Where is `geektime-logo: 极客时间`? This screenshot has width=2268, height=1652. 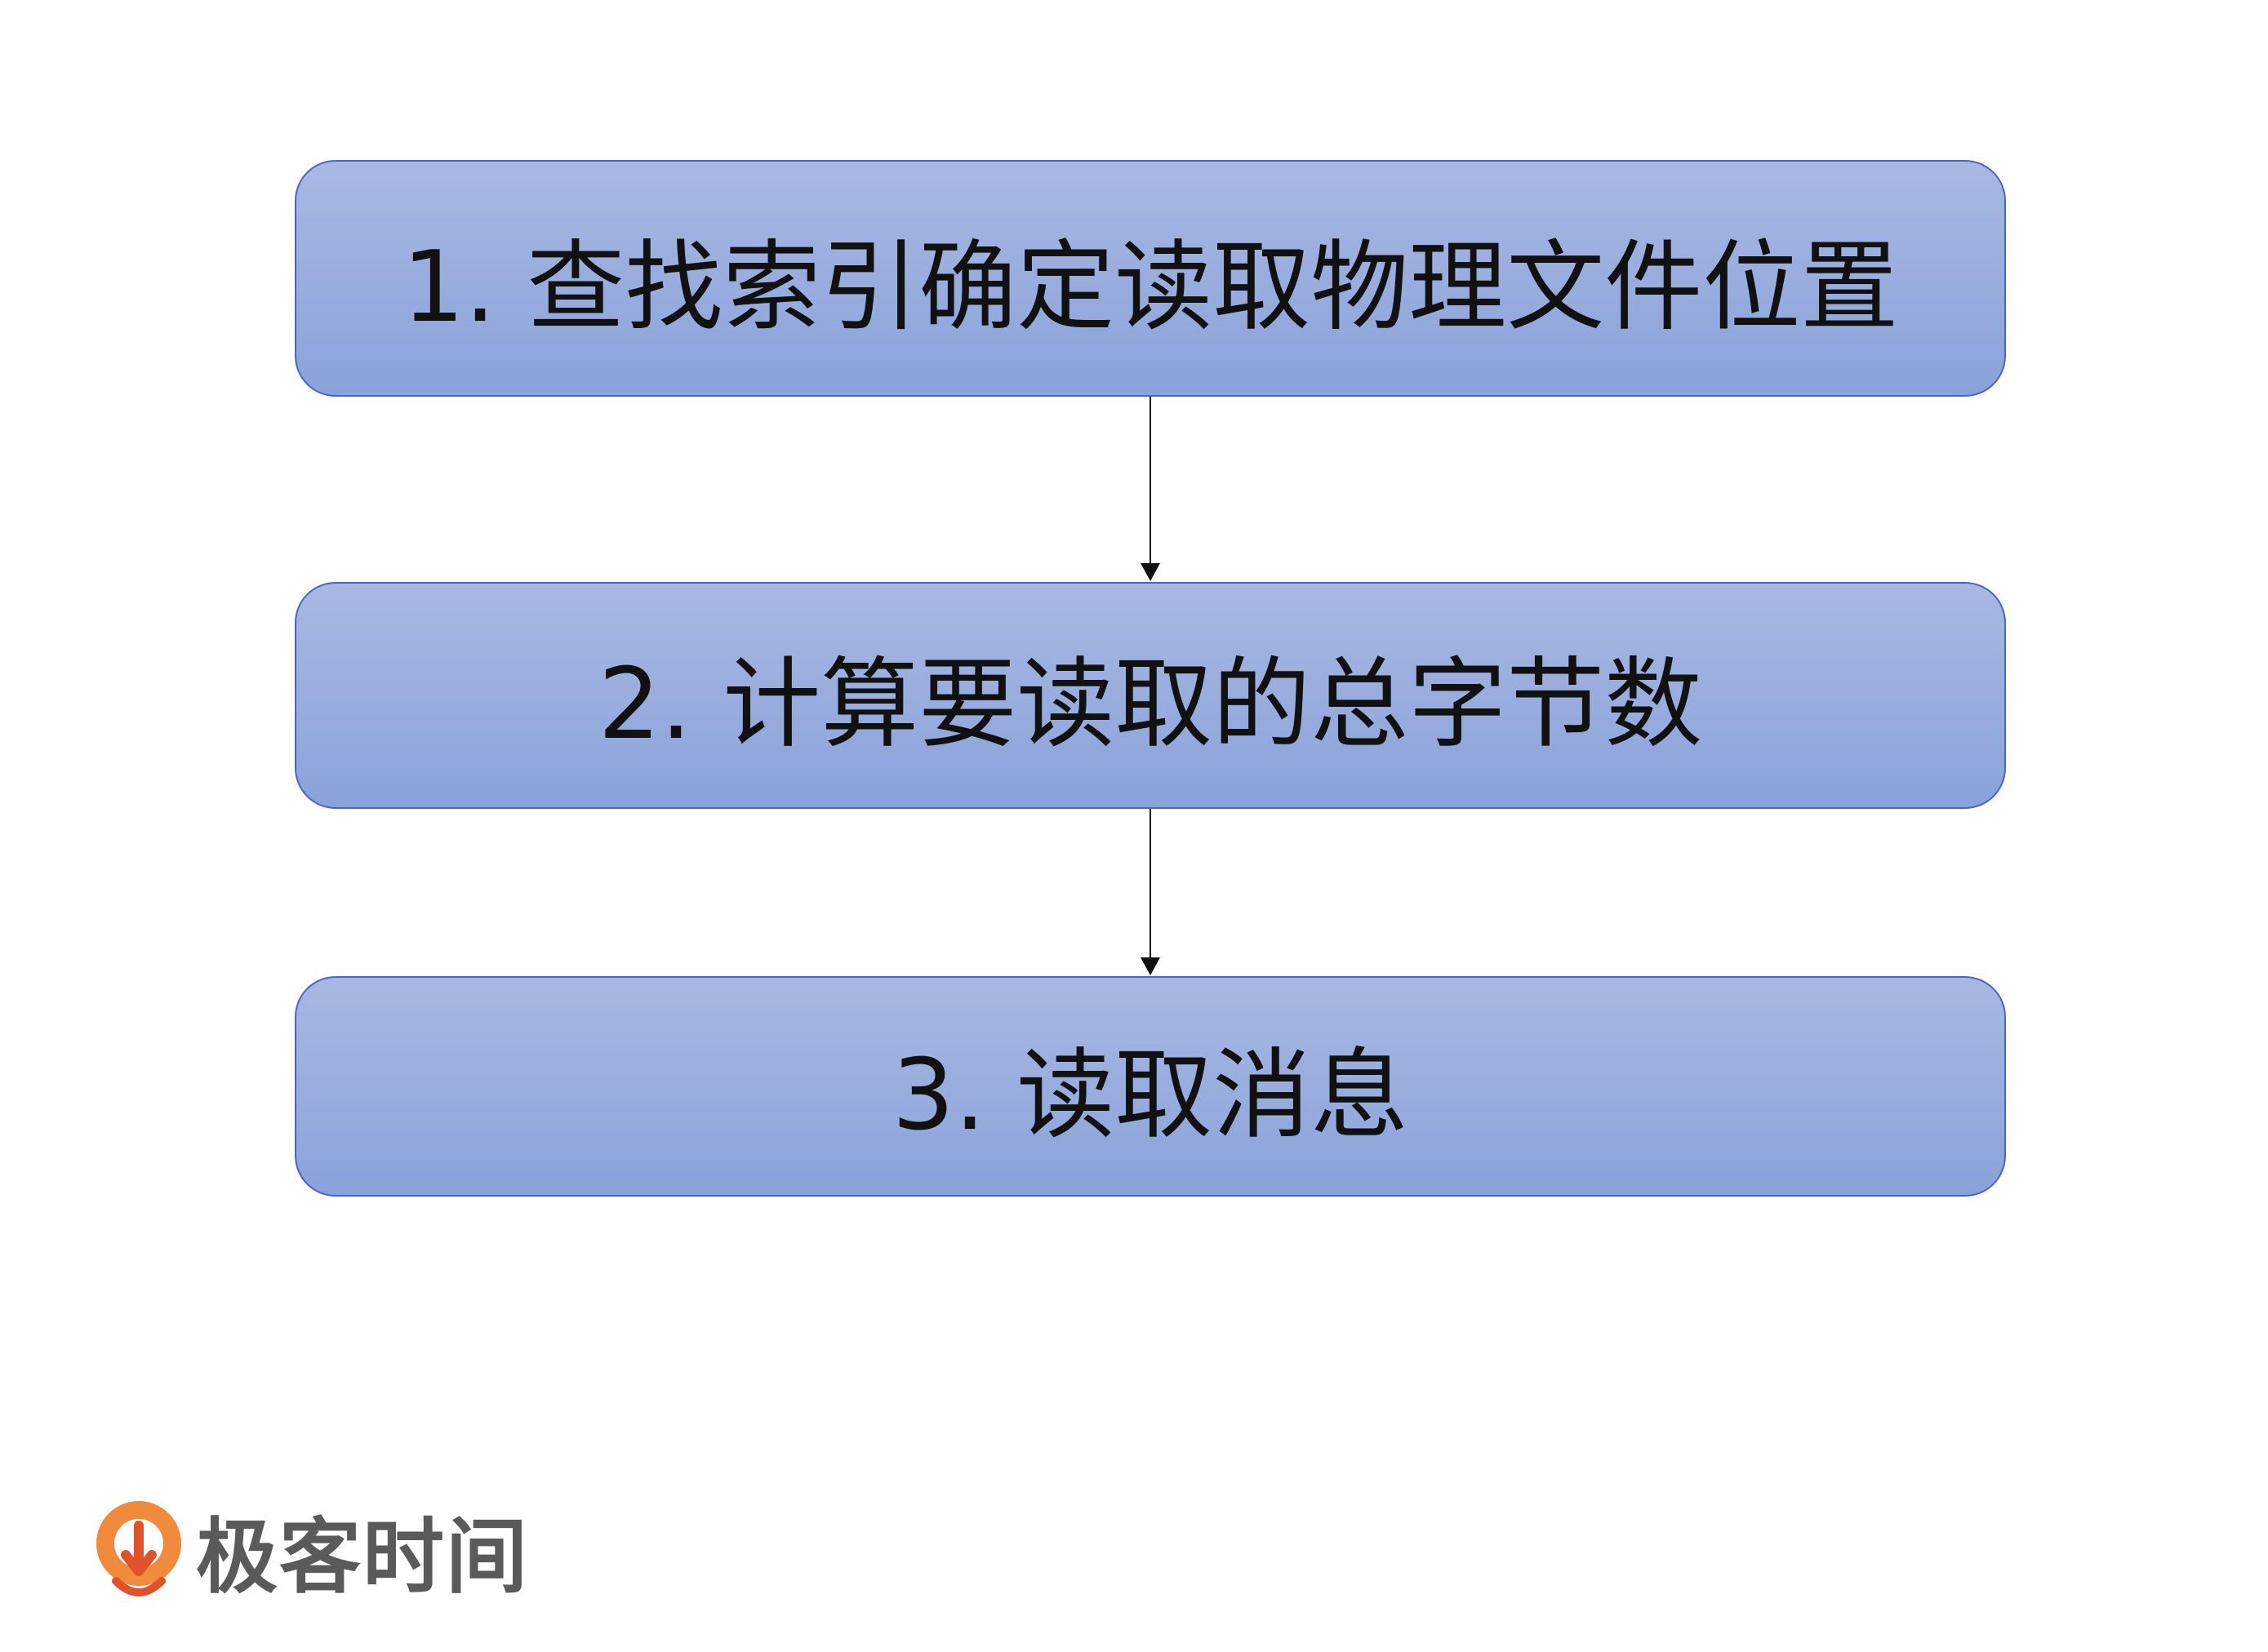
geektime-logo: 极客时间 is located at coordinates (310, 1549).